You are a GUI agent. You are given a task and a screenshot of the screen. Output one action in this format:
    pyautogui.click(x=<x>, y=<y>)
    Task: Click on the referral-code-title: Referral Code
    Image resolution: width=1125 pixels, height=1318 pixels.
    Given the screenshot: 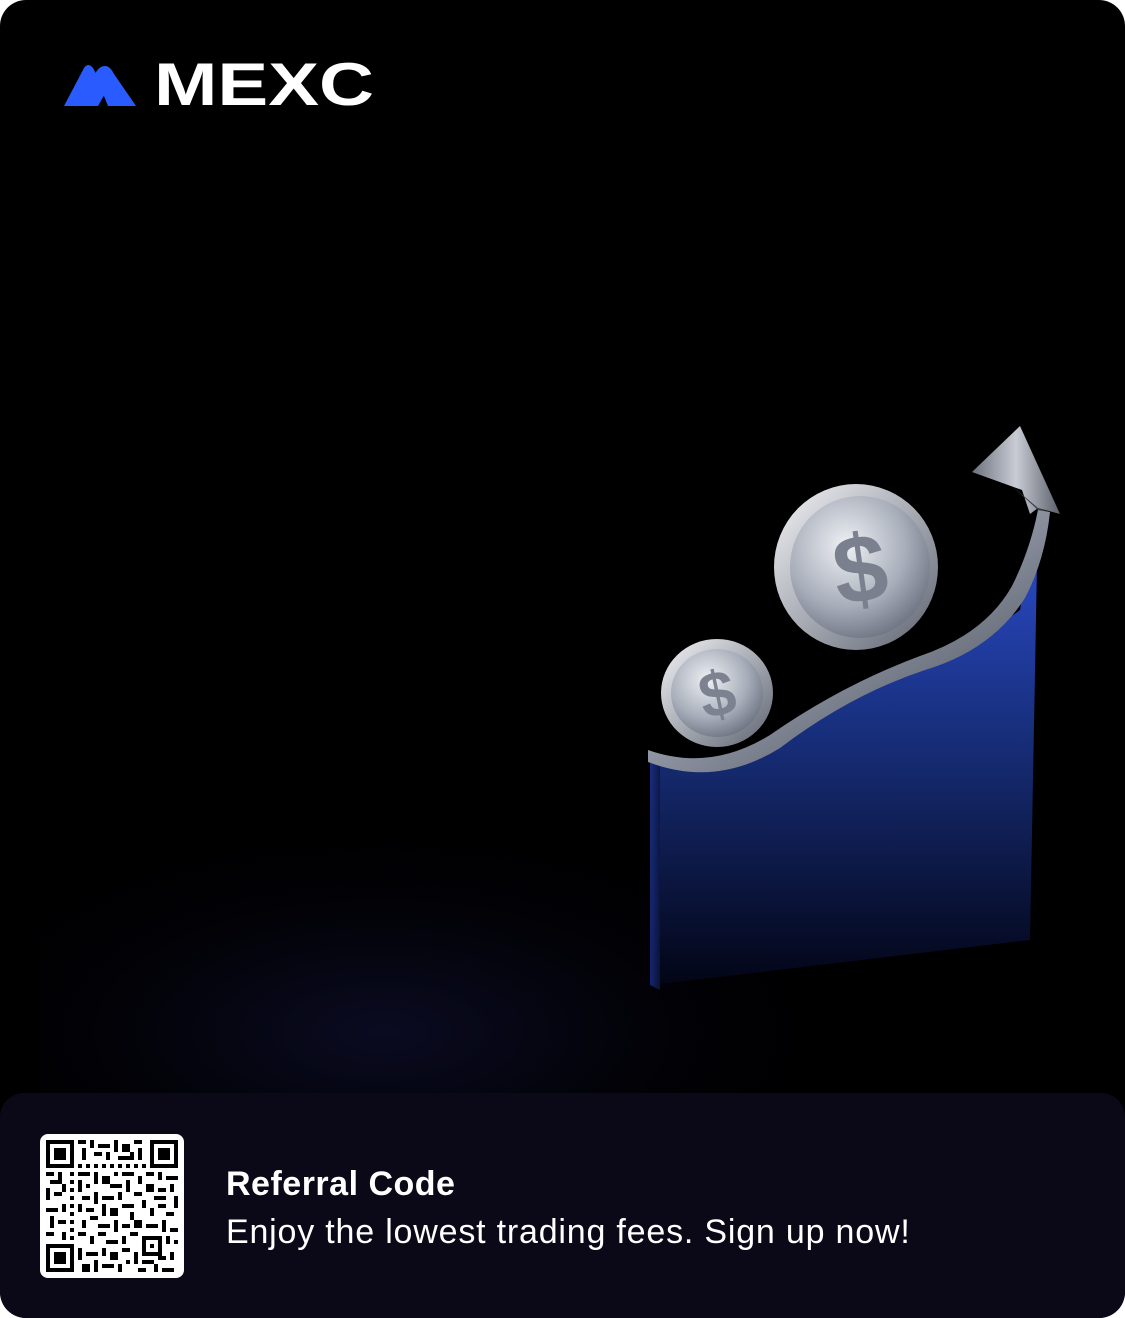 What is the action you would take?
    pyautogui.click(x=341, y=1184)
    